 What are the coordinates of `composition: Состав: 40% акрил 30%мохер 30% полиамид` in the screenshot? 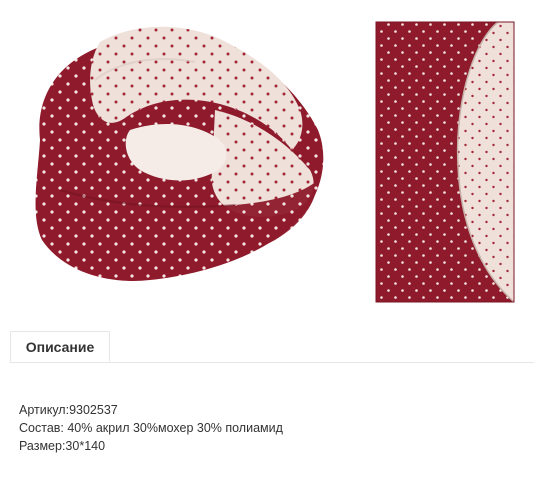 It's located at (151, 428).